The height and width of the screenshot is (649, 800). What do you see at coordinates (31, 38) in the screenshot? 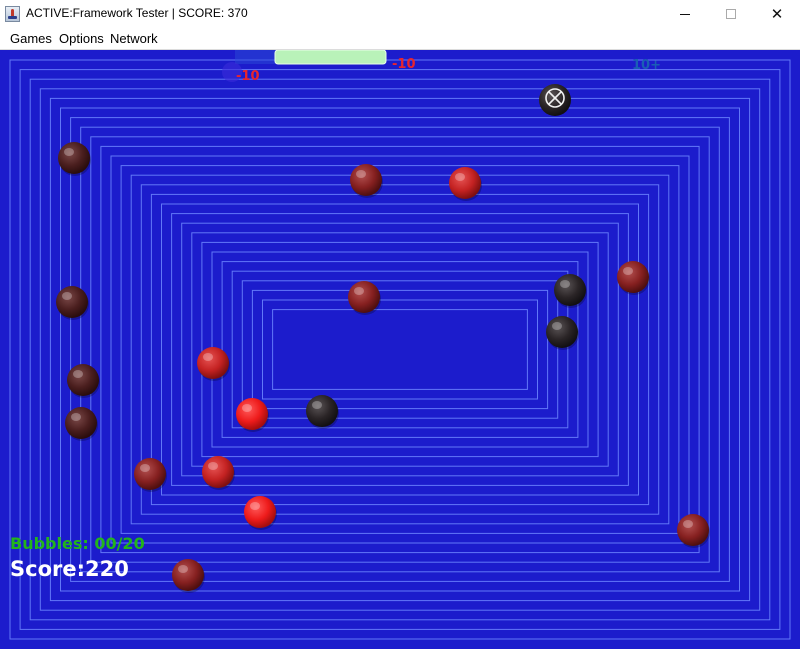
I see `menu-games: Games` at bounding box center [31, 38].